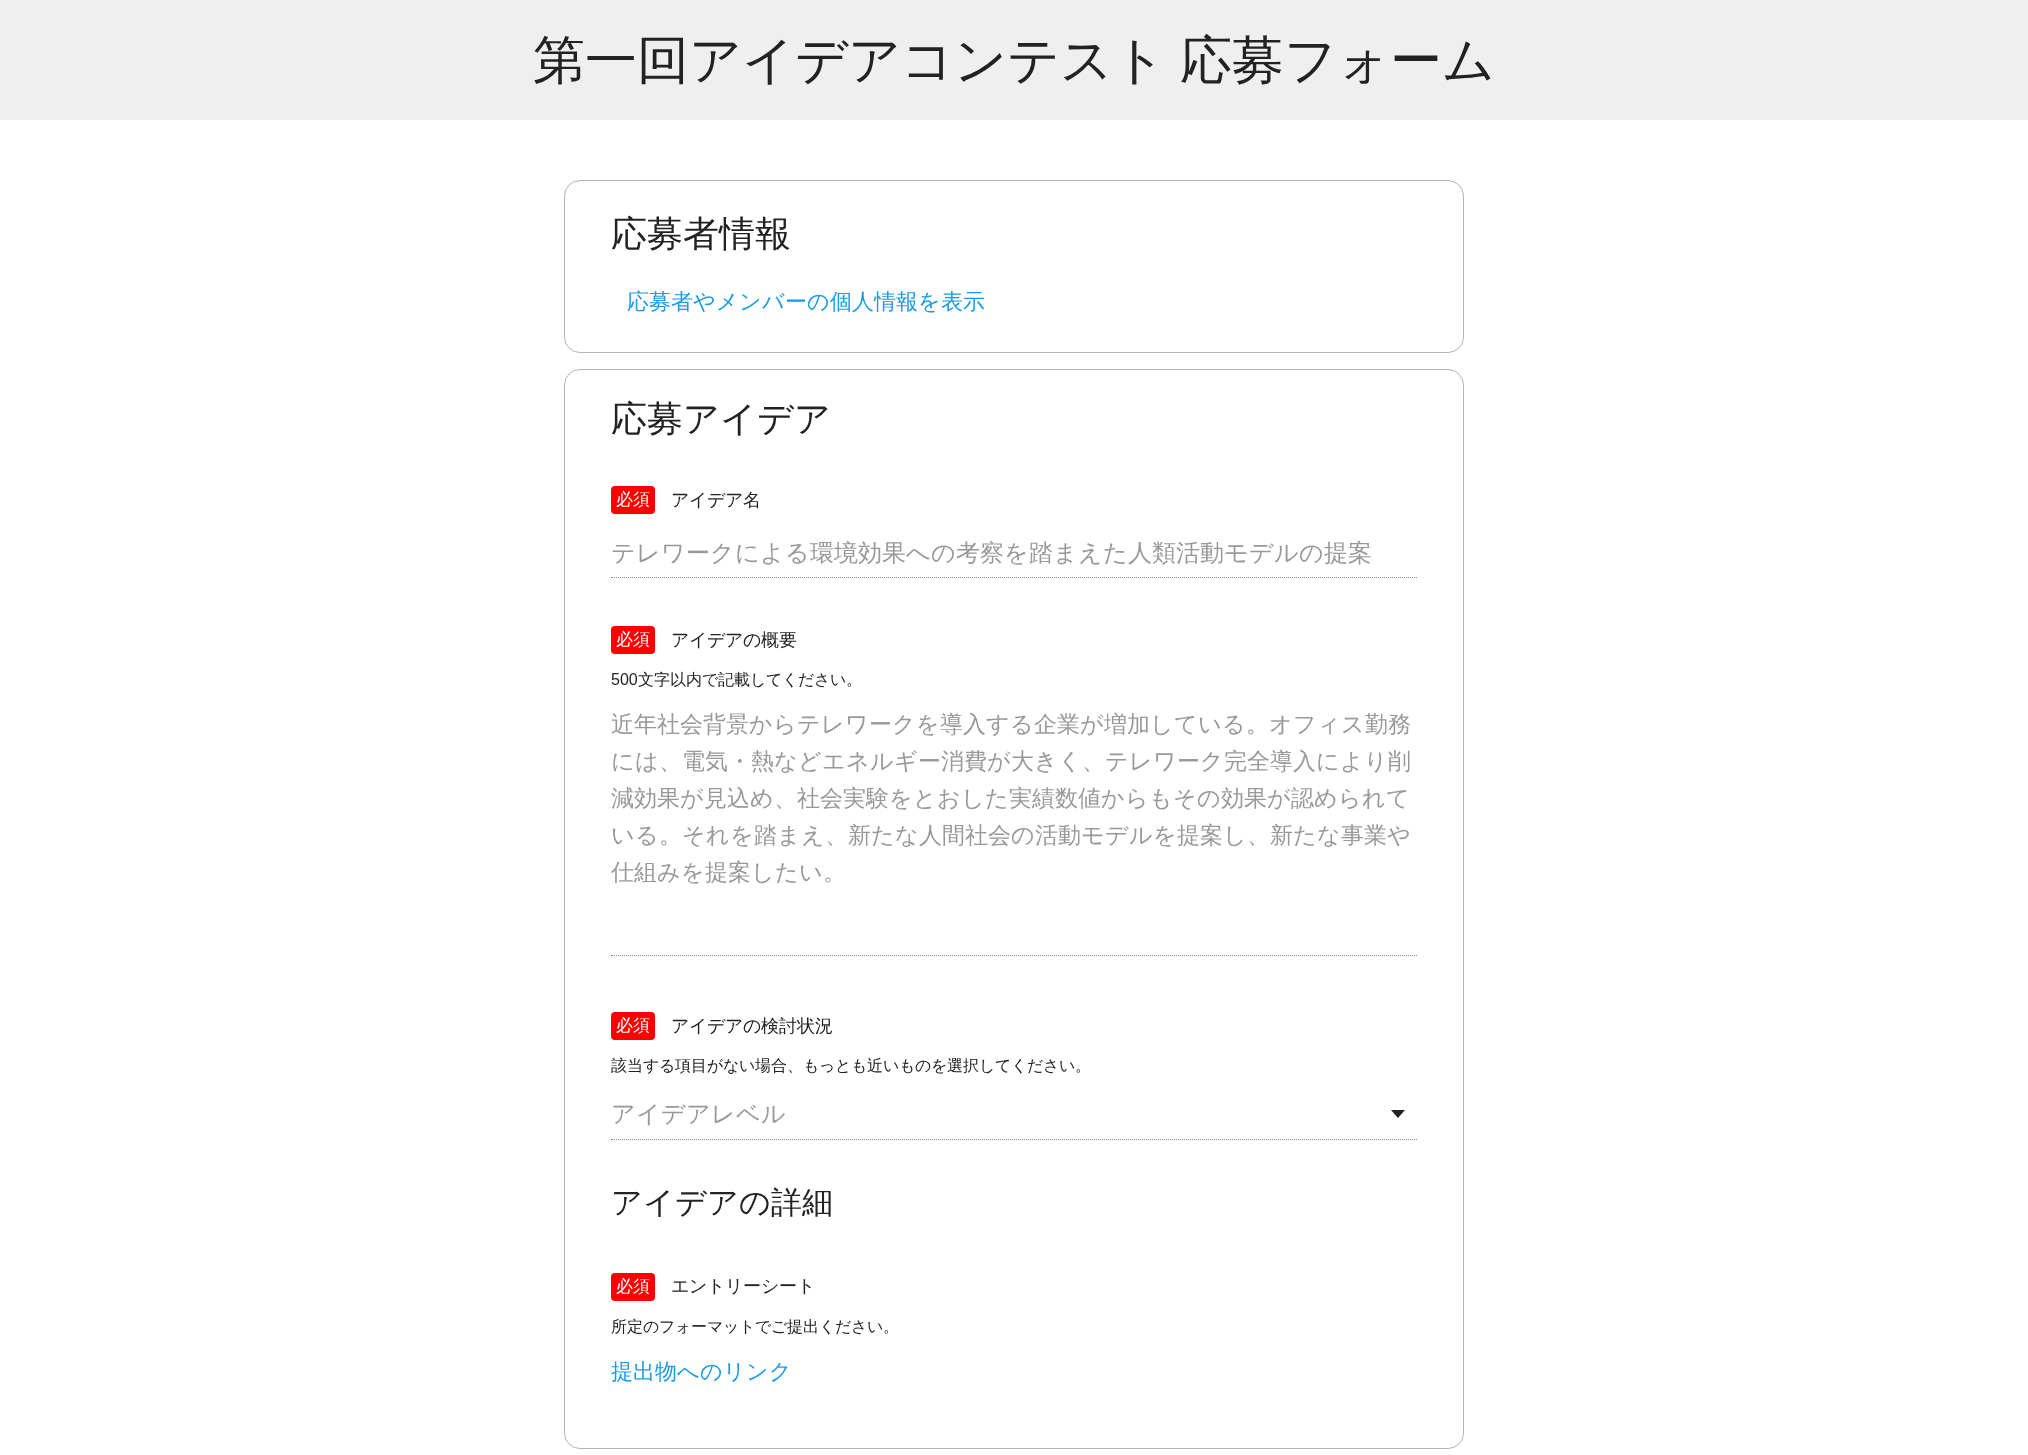 The image size is (2028, 1455). I want to click on field-label: アイデア名, so click(716, 500).